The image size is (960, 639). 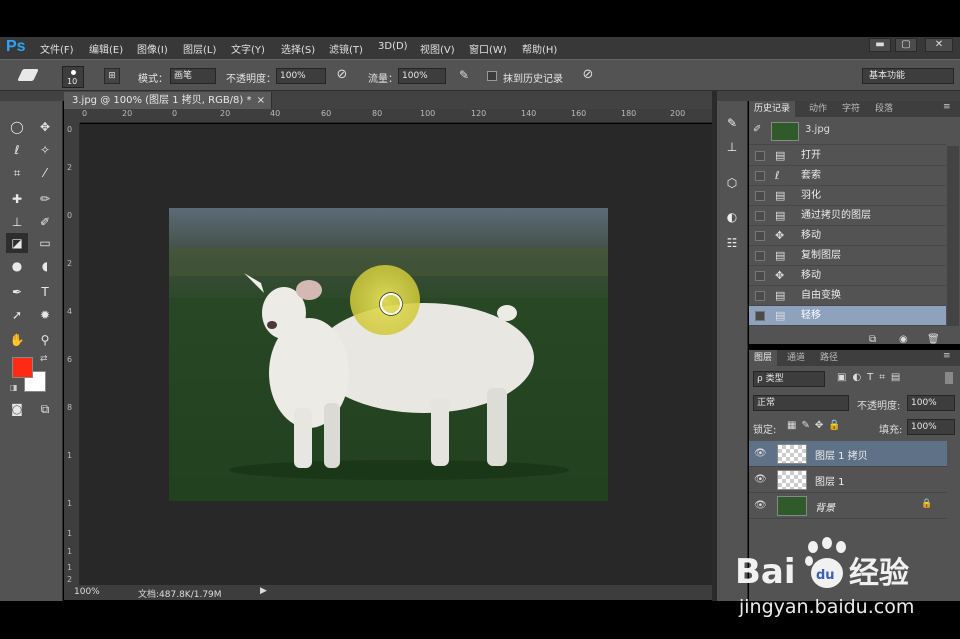 I want to click on menu-filter: 滤镜(T), so click(x=346, y=48).